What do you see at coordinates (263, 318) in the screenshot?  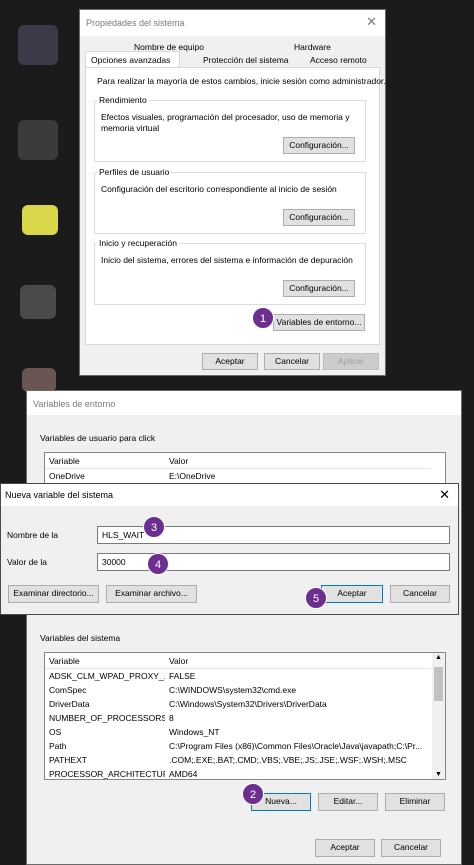 I see `step-badge-1: 1` at bounding box center [263, 318].